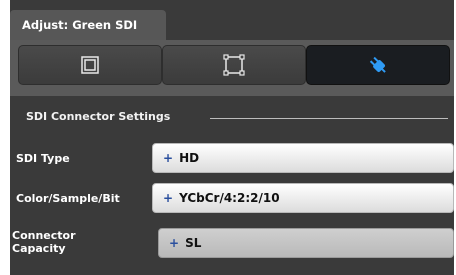  I want to click on plug-icon, so click(377, 64).